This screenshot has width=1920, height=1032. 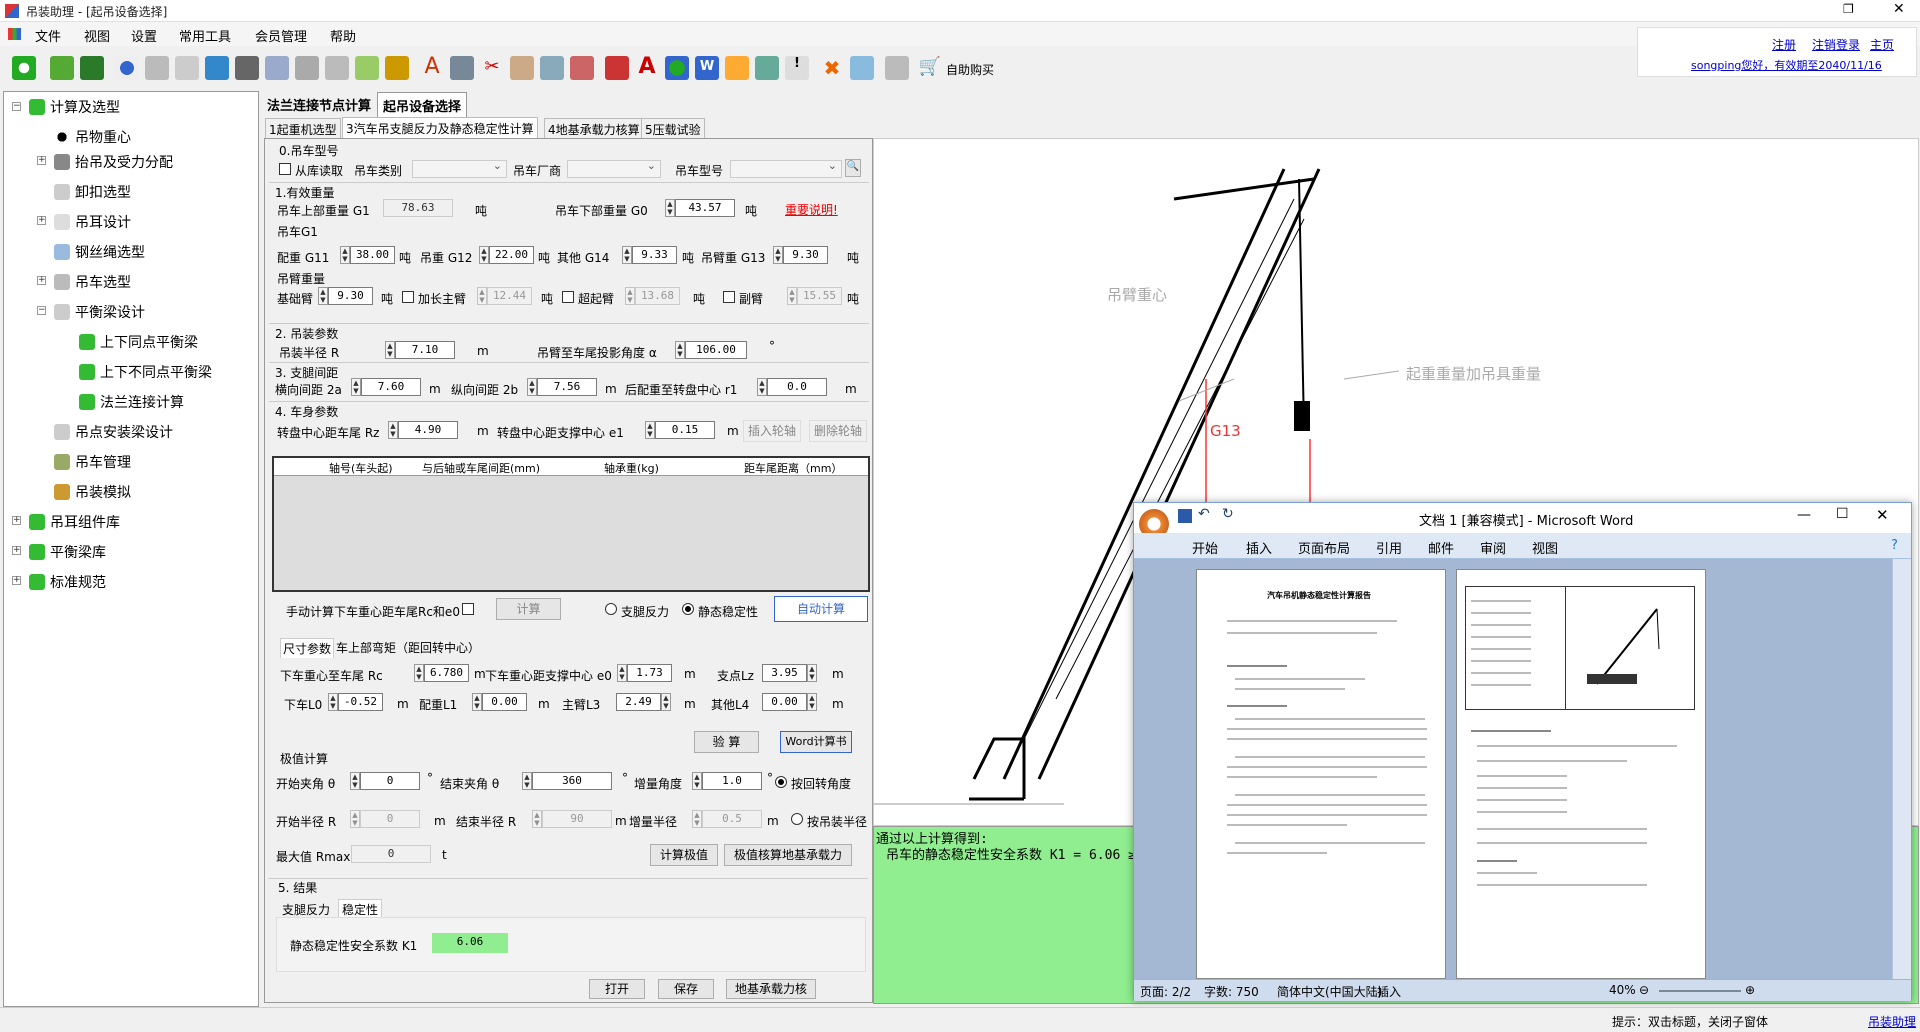 What do you see at coordinates (1804, 515) in the screenshot?
I see `minimize-icon: —` at bounding box center [1804, 515].